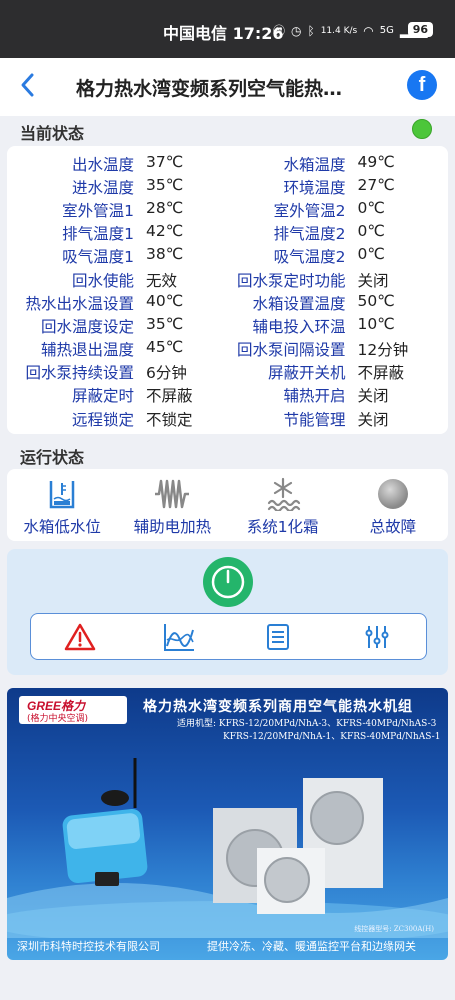 The image size is (455, 1000). What do you see at coordinates (338, 372) in the screenshot?
I see `status-cell: 屏蔽开关机 不屏蔽` at bounding box center [338, 372].